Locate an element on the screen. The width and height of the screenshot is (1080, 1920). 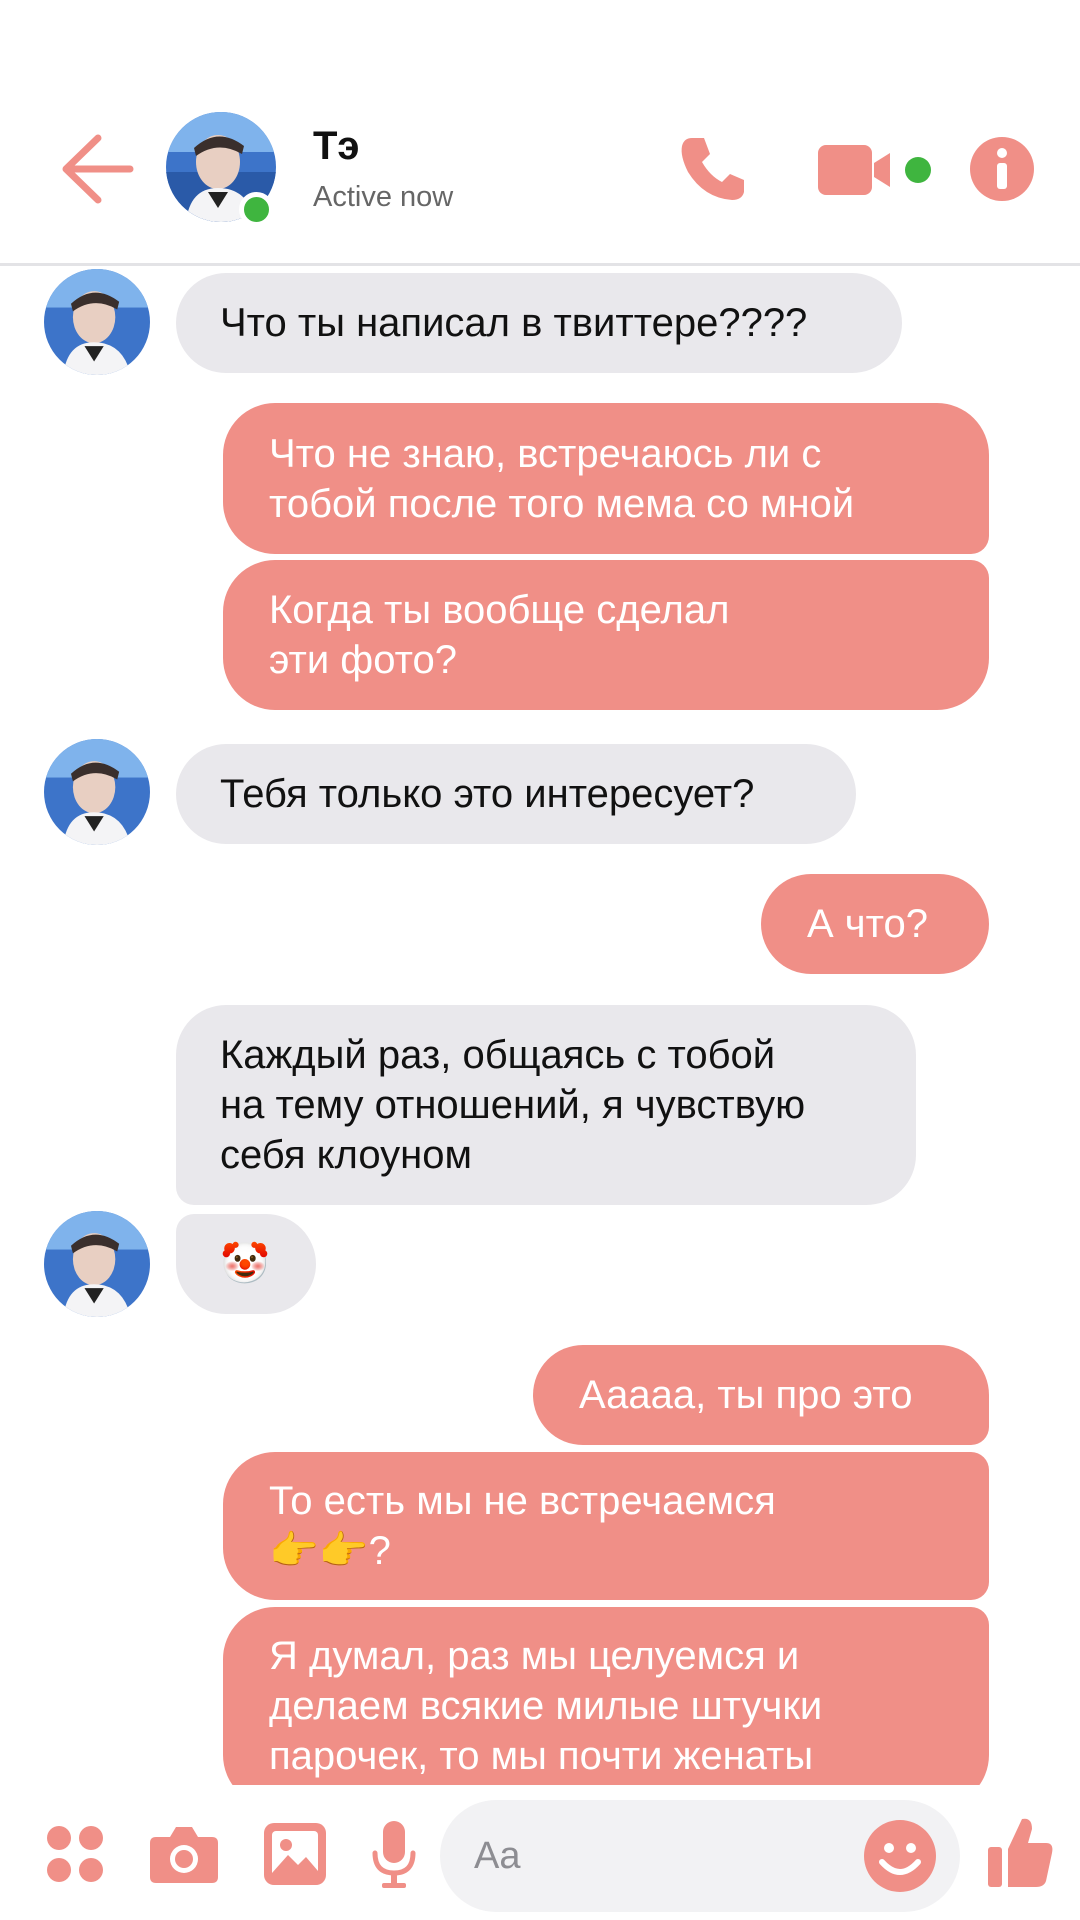
camera-icon is located at coordinates (184, 1854).